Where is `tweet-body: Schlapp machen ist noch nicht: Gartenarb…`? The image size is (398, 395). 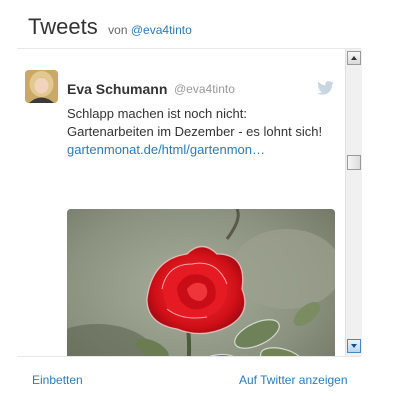
tweet-body: Schlapp machen ist noch nicht: Gartenarb… is located at coordinates (195, 122).